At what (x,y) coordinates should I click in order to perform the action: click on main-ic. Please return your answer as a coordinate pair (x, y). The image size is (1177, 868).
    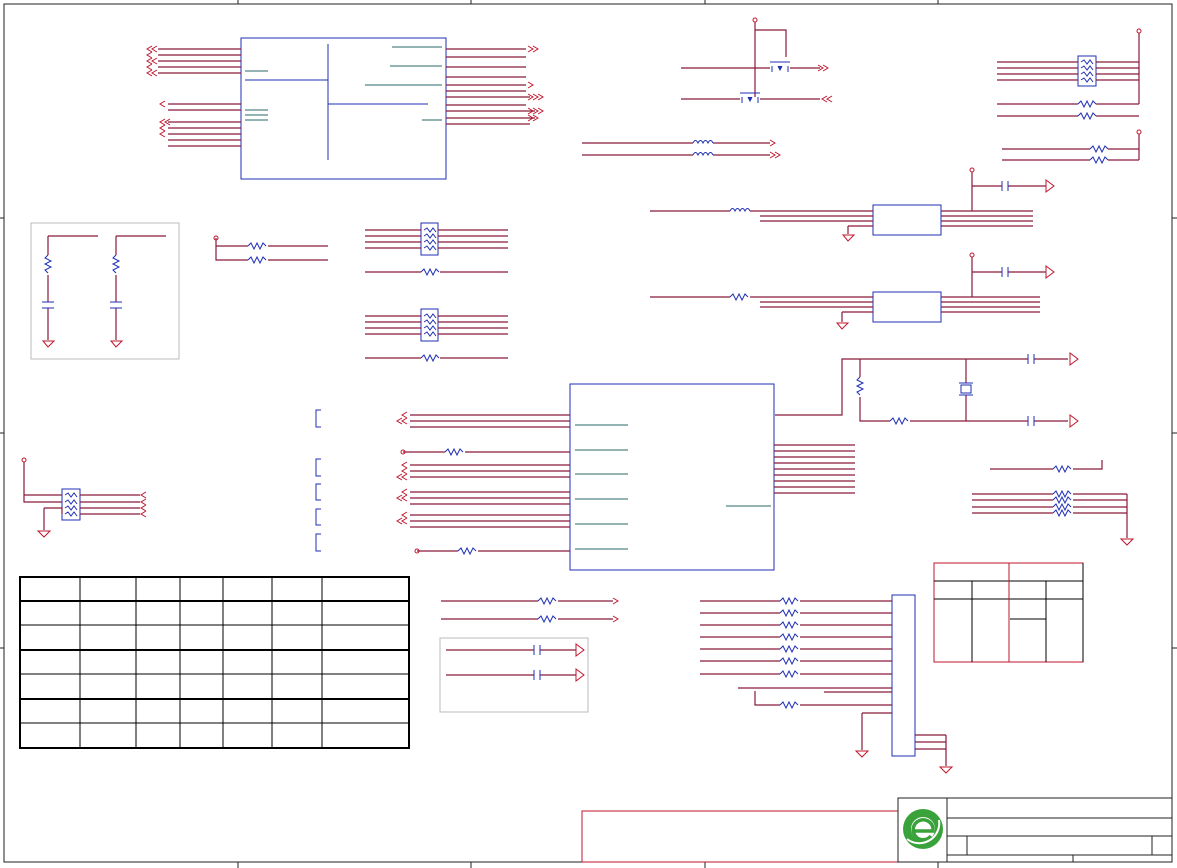
    Looking at the image, I should click on (625, 477).